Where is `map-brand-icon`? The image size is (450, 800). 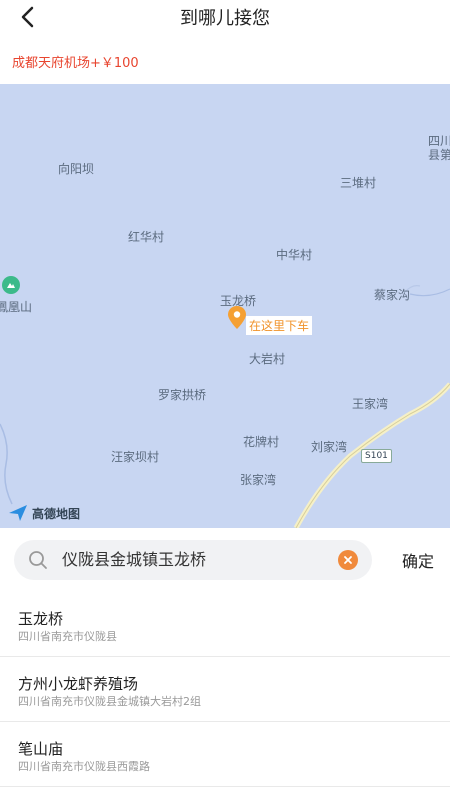 map-brand-icon is located at coordinates (18, 513).